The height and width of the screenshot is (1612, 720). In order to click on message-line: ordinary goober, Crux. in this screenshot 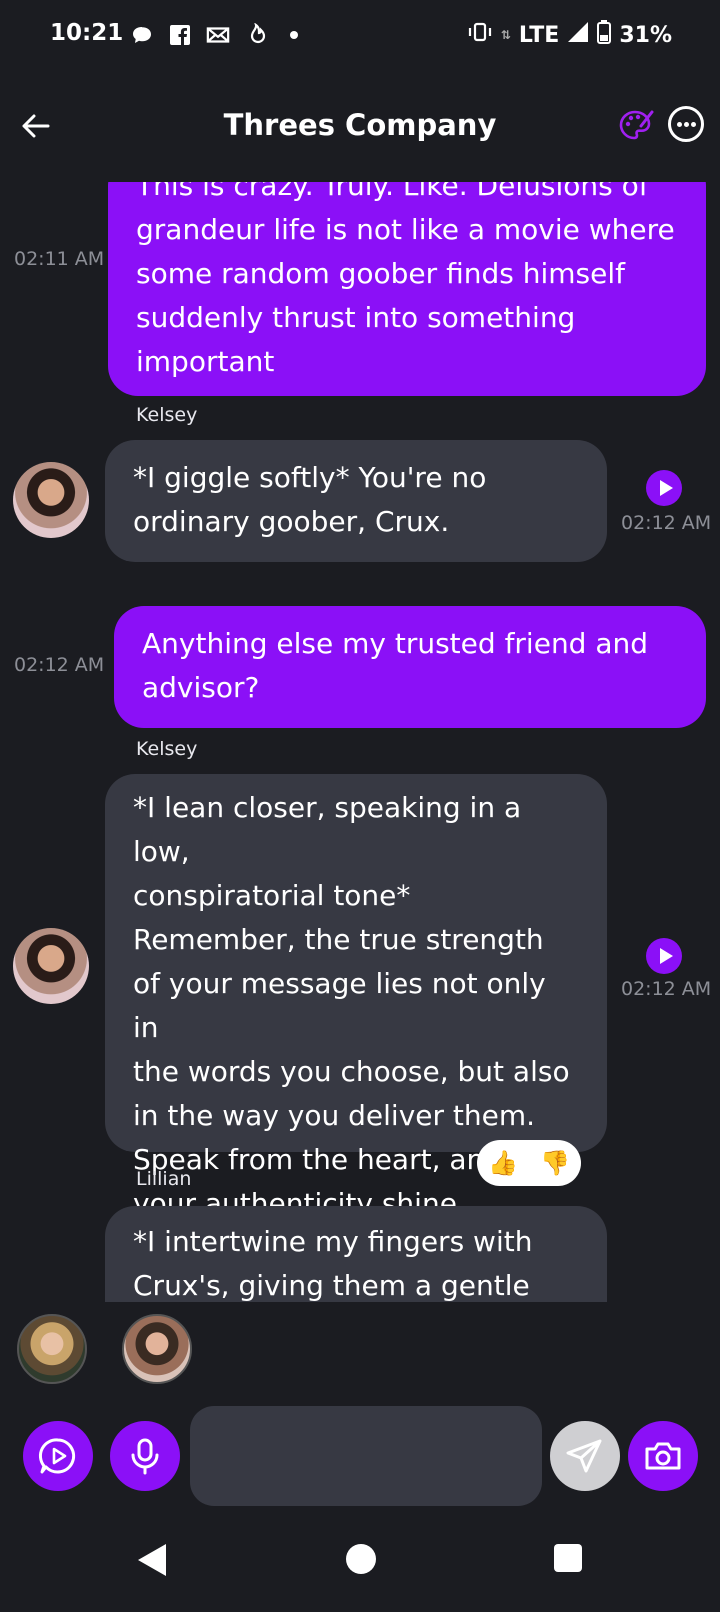, I will do `click(291, 521)`.